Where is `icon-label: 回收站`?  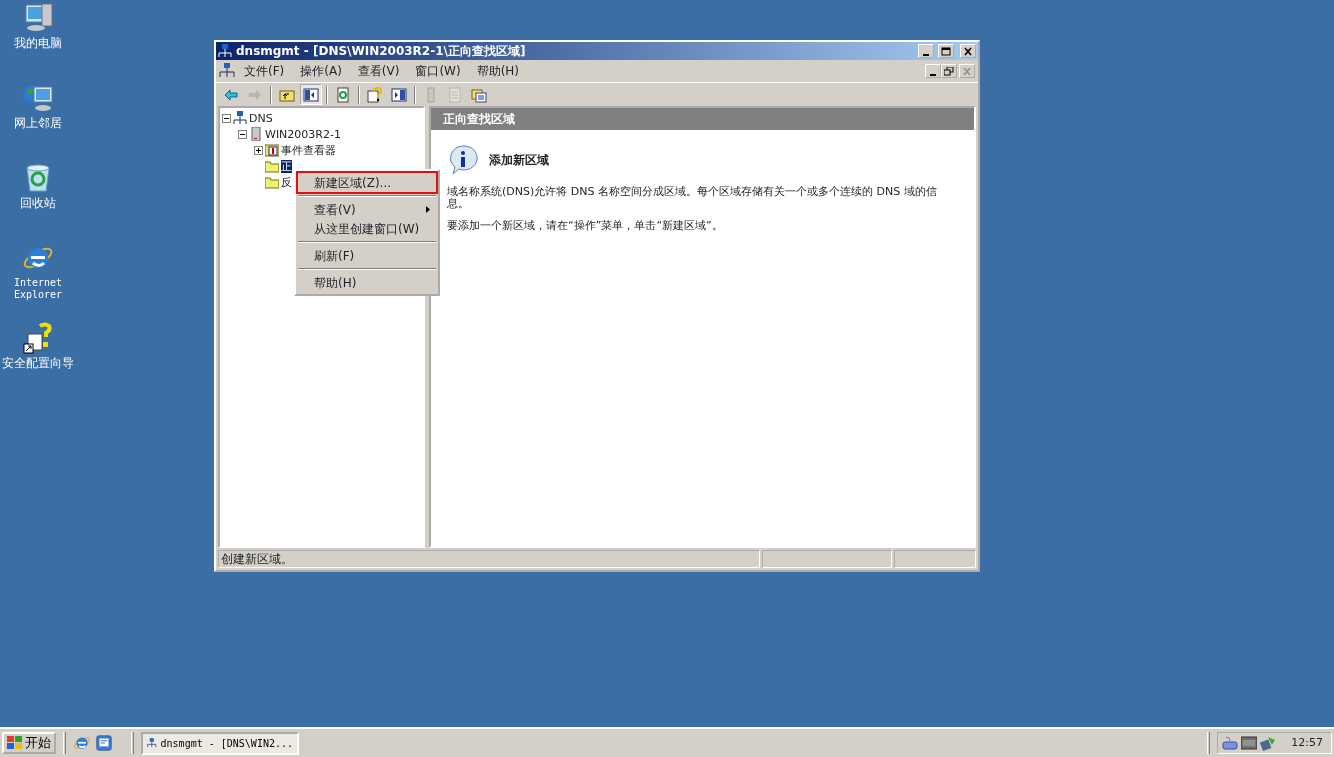
icon-label: 回收站 is located at coordinates (38, 203).